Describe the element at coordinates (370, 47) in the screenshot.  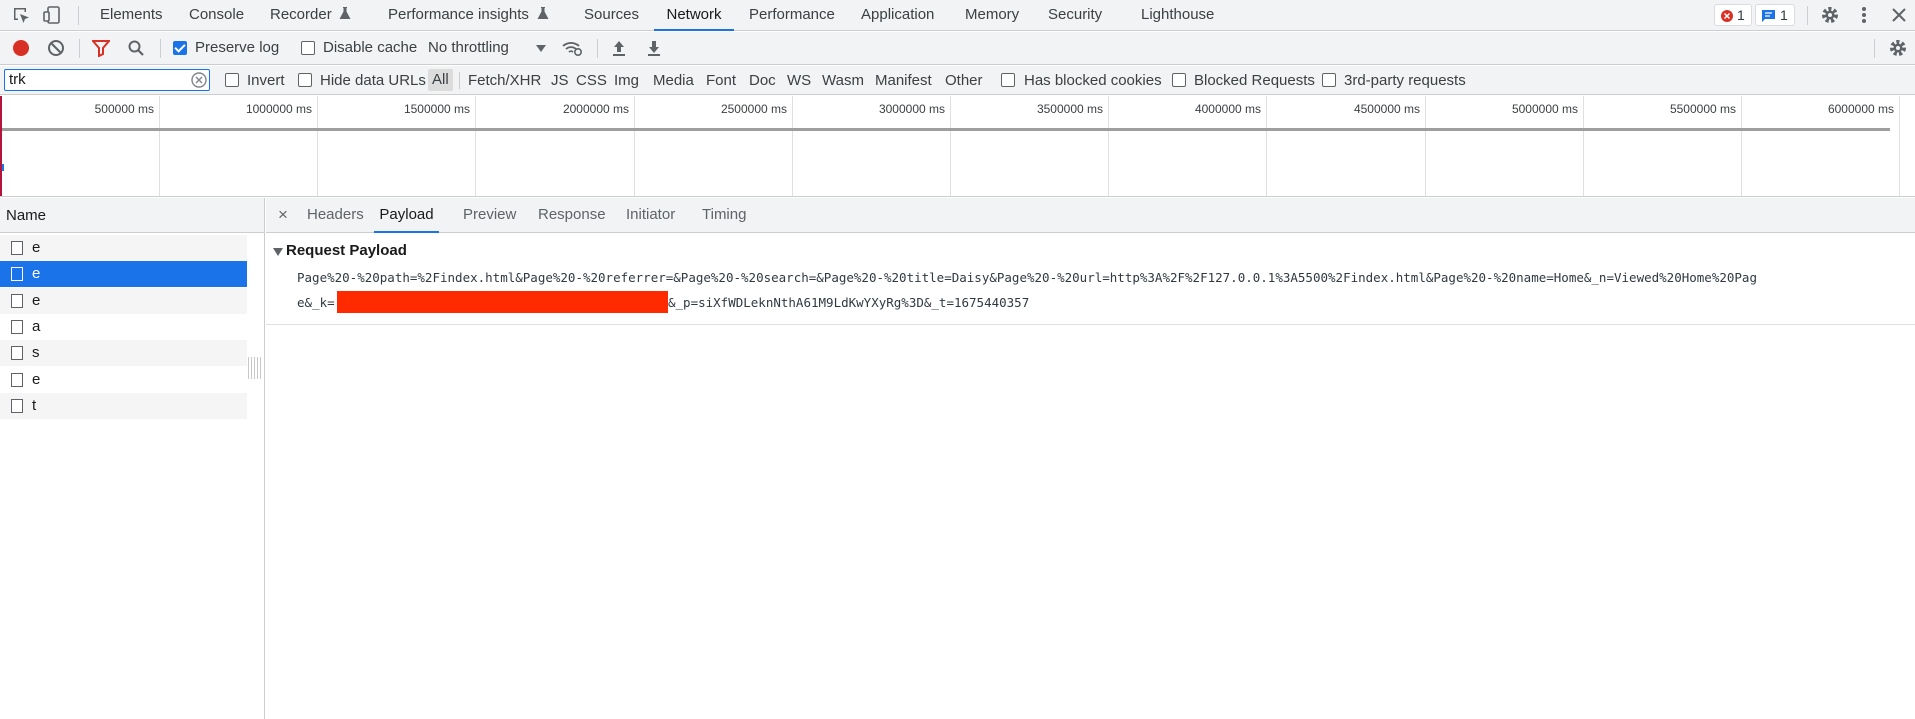
I see `disable-cache-label: Disable cache` at that location.